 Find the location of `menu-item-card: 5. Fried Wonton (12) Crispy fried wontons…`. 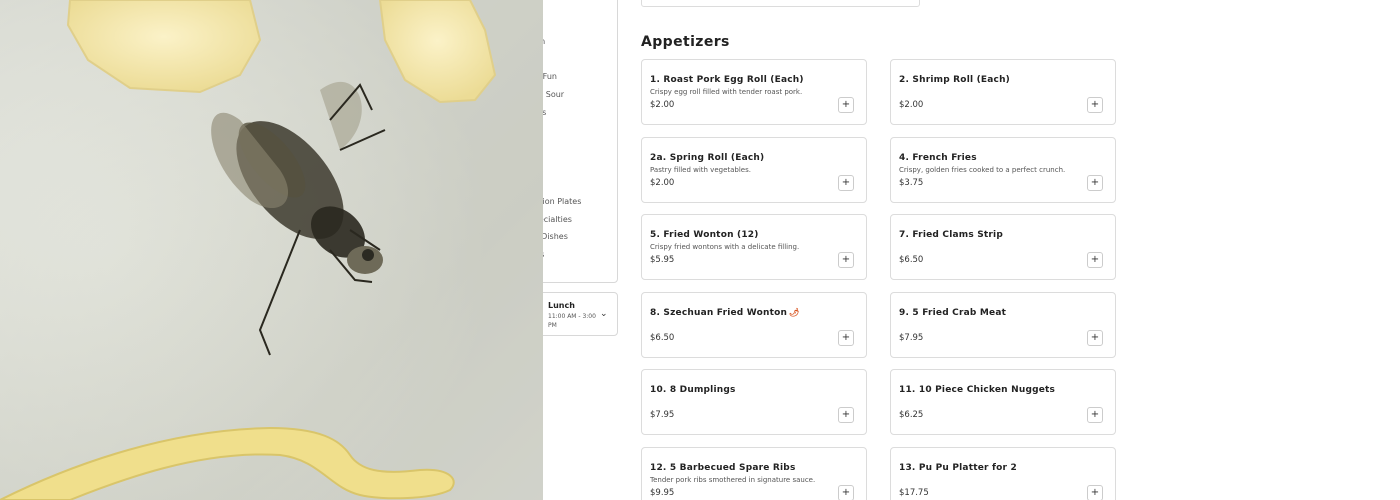

menu-item-card: 5. Fried Wonton (12) Crispy fried wontons… is located at coordinates (754, 247).